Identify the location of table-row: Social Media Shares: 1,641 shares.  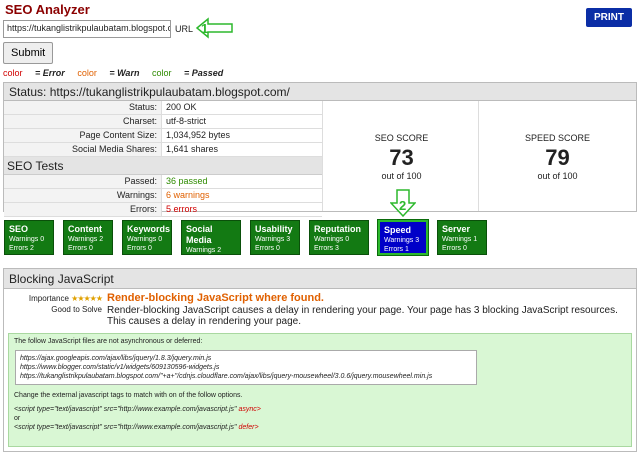
(163, 150).